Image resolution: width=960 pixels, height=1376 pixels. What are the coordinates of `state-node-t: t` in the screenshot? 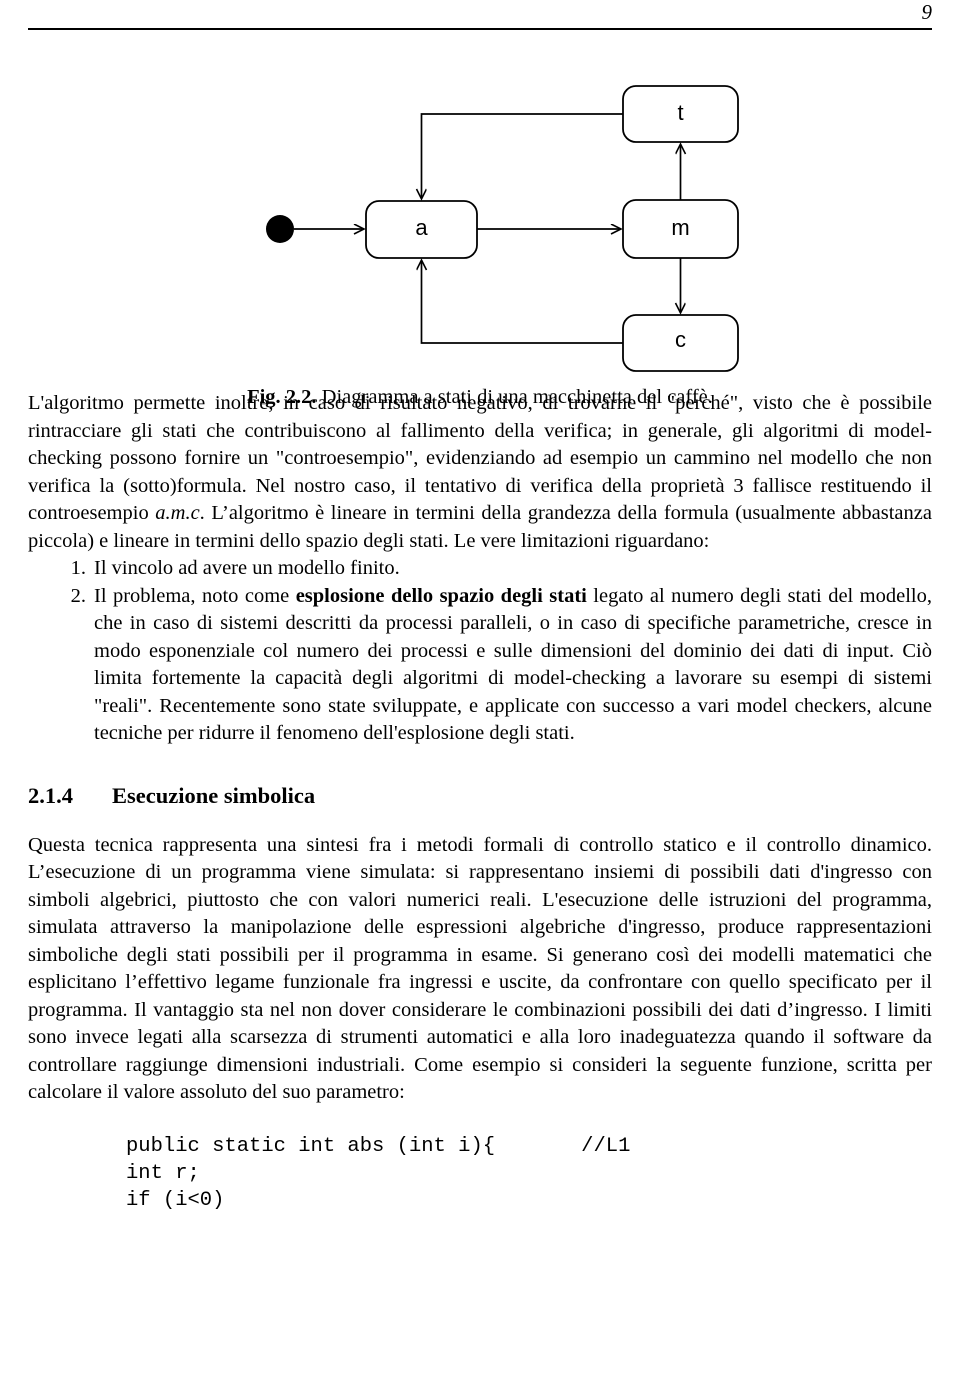 It's located at (680, 114).